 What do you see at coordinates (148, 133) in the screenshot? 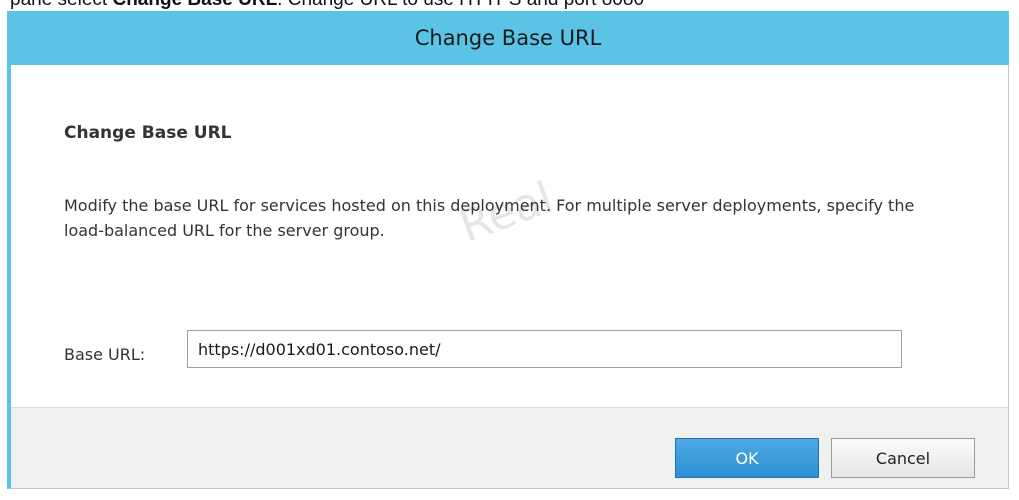
I see `section-heading: Change Base URL` at bounding box center [148, 133].